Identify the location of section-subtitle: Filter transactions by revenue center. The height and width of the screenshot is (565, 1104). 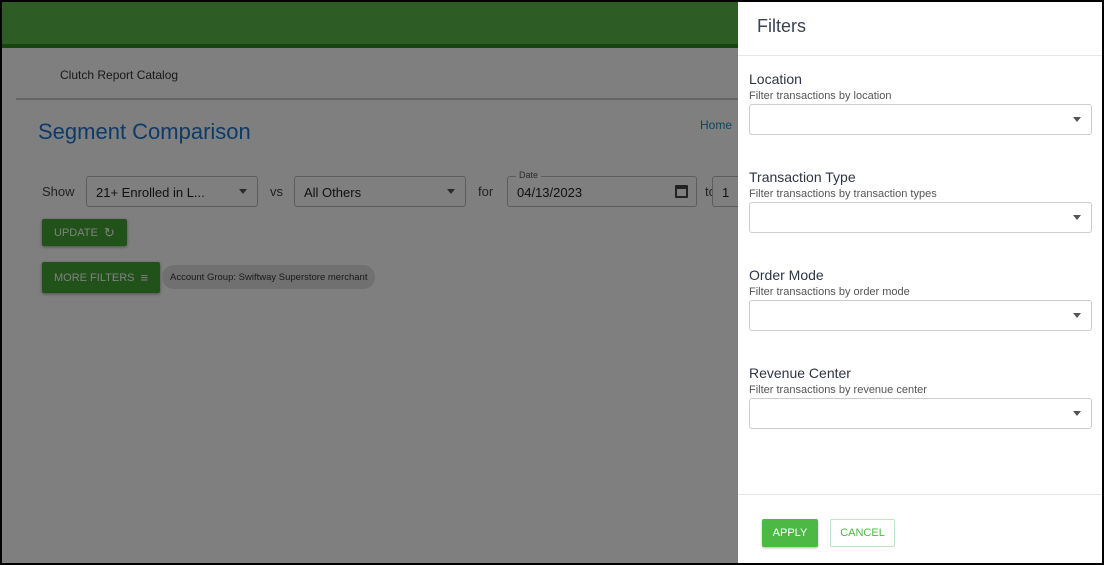
(838, 390).